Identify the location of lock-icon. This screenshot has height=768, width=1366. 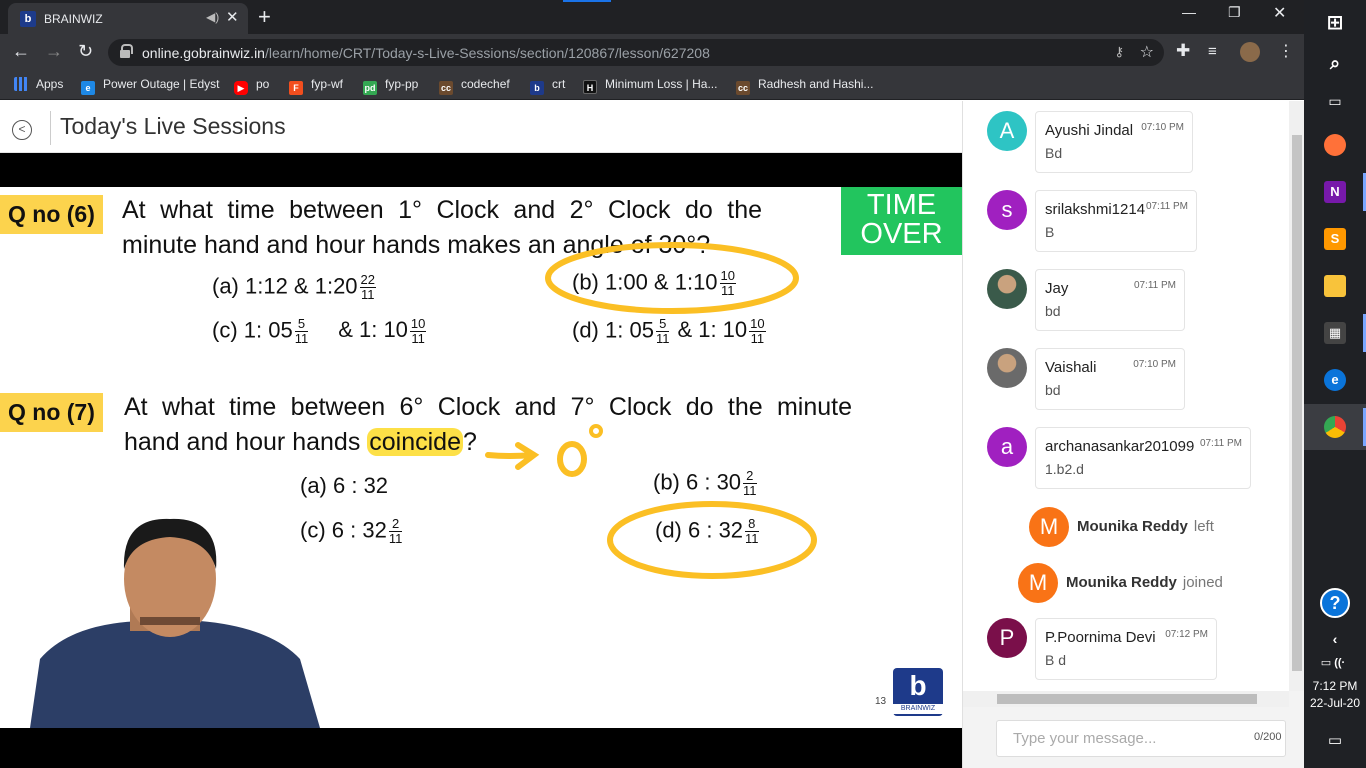
(126, 51).